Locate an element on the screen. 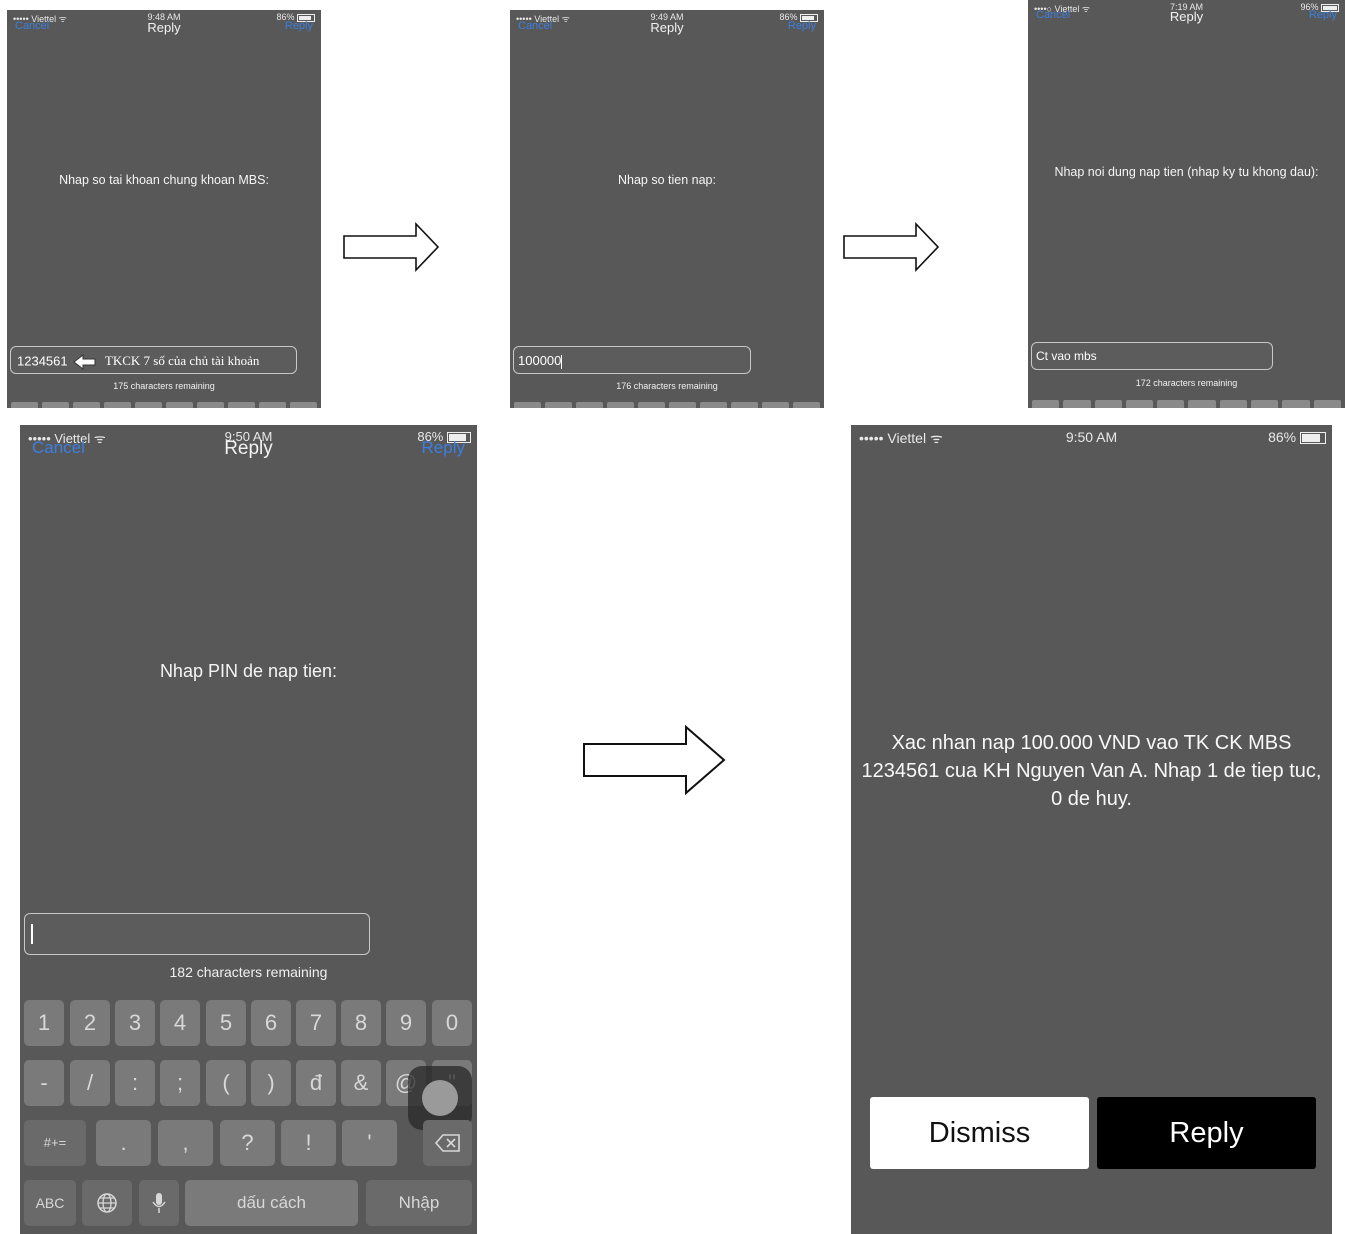  input-value: 100000 is located at coordinates (540, 360).